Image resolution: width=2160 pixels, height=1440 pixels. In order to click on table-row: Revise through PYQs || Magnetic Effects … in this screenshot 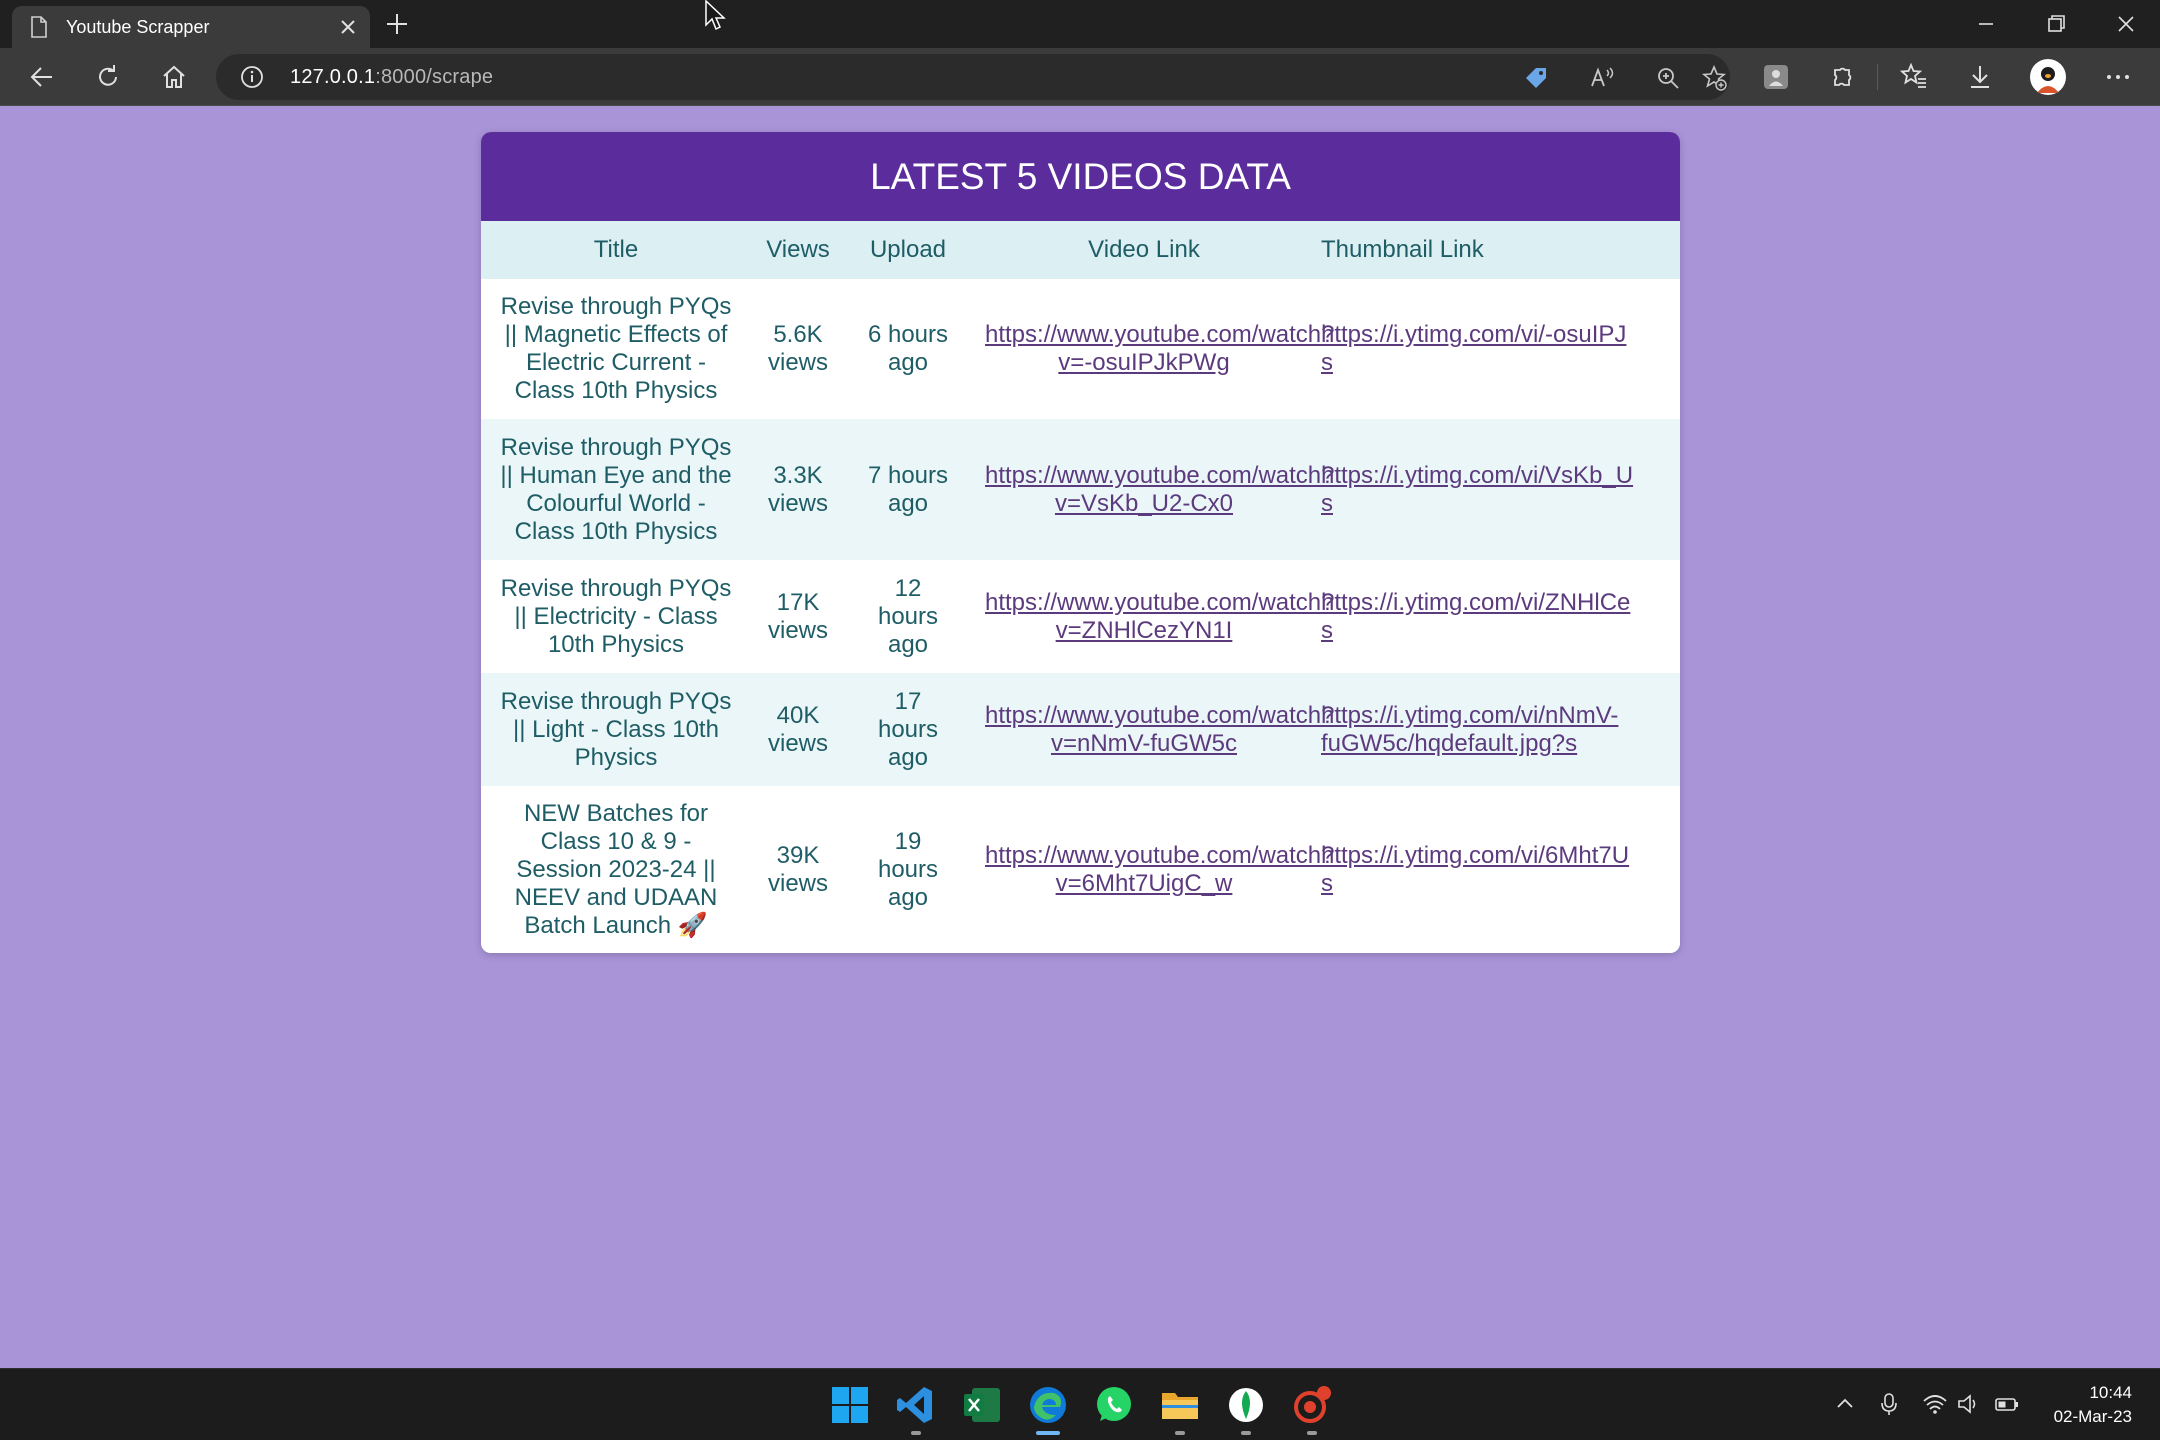, I will do `click(1080, 349)`.